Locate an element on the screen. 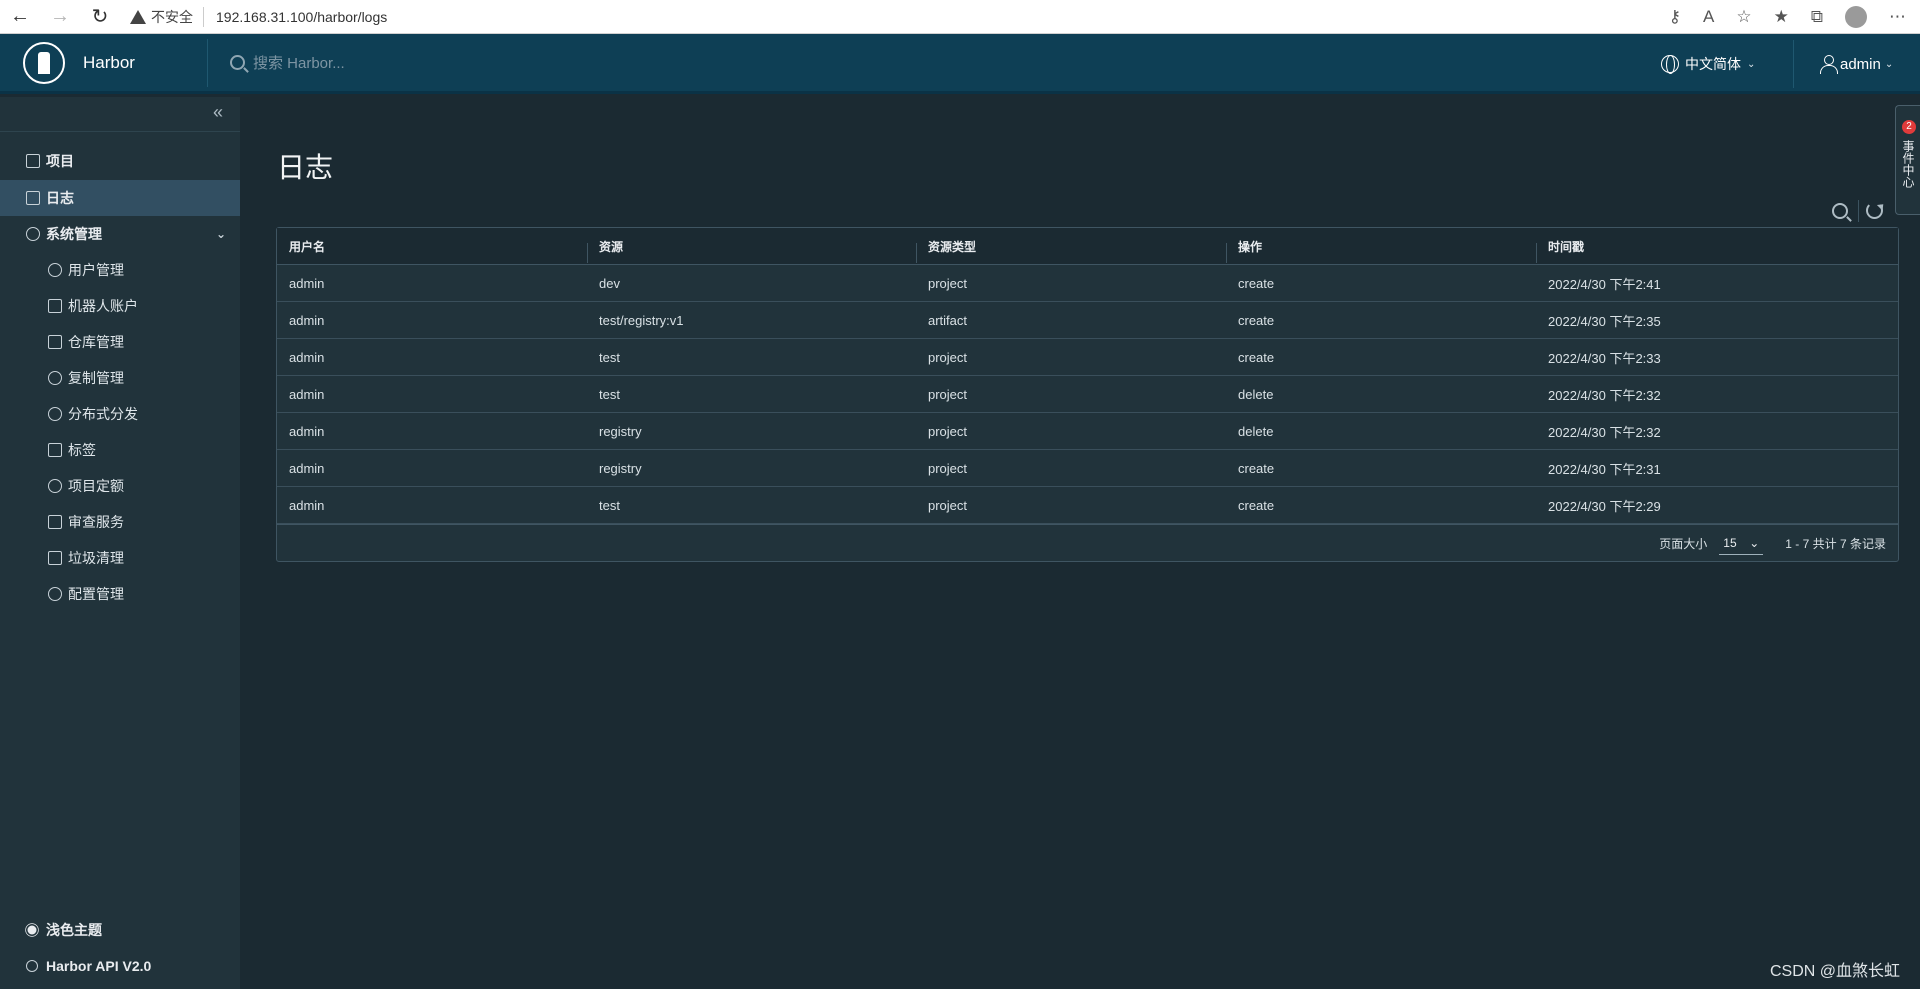  api-label: Harbor API V2.0 is located at coordinates (99, 966).